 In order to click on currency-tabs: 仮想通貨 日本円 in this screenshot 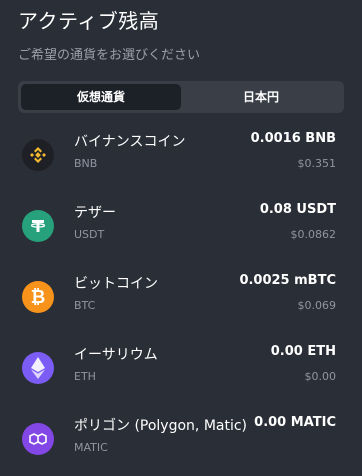, I will do `click(181, 97)`.